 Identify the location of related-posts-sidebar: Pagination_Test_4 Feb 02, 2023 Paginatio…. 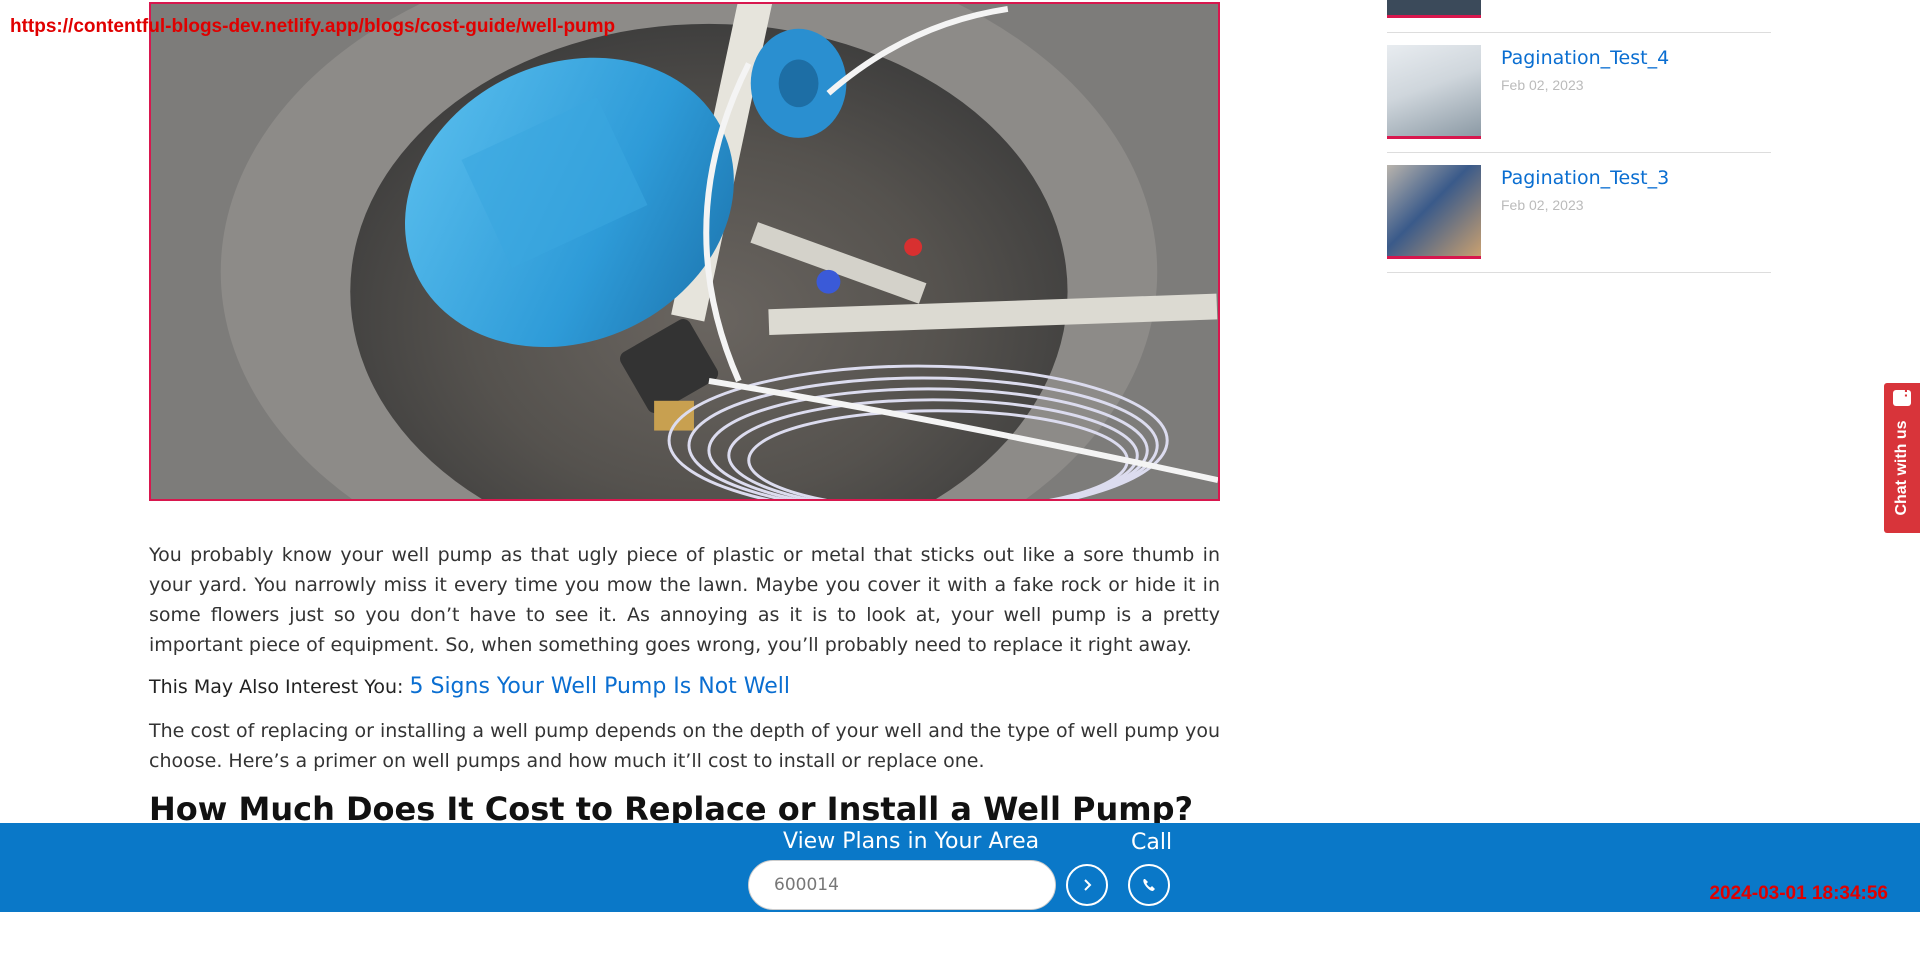
(1579, 136).